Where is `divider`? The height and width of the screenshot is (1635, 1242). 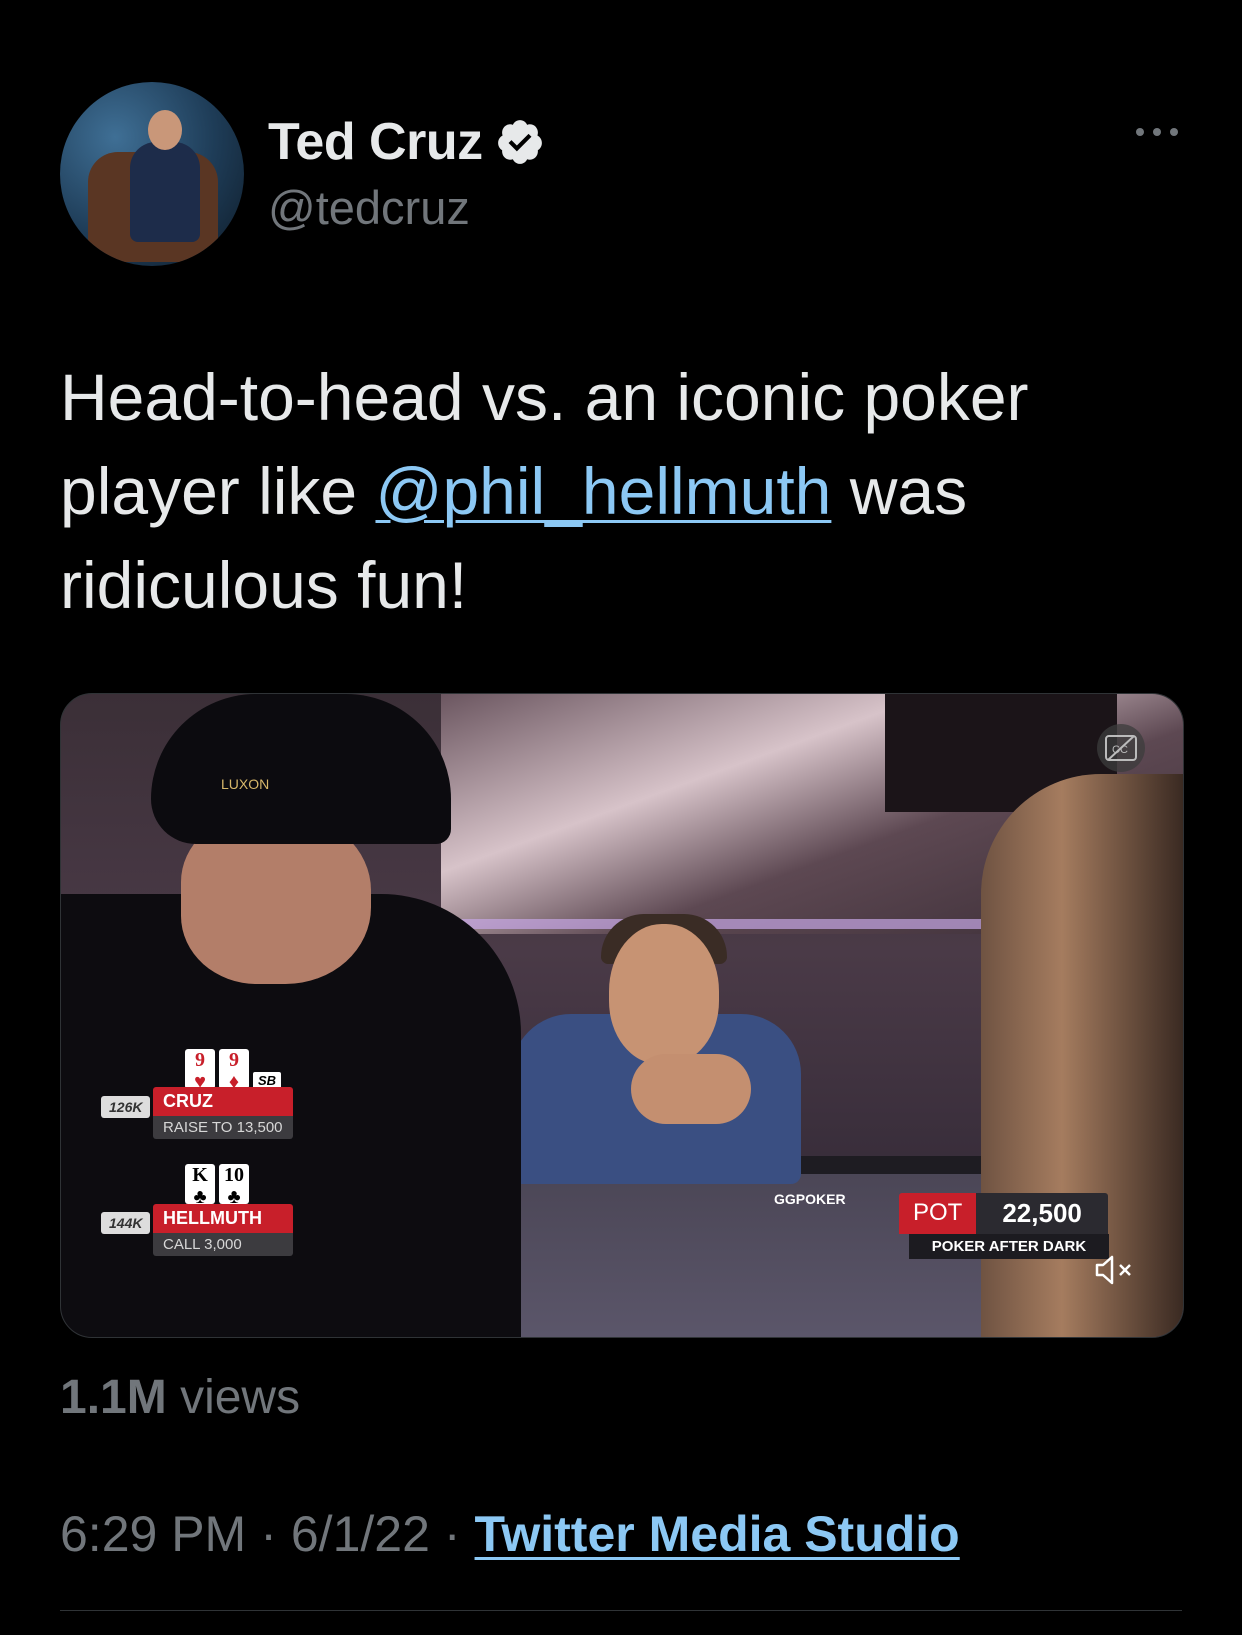 divider is located at coordinates (621, 1610).